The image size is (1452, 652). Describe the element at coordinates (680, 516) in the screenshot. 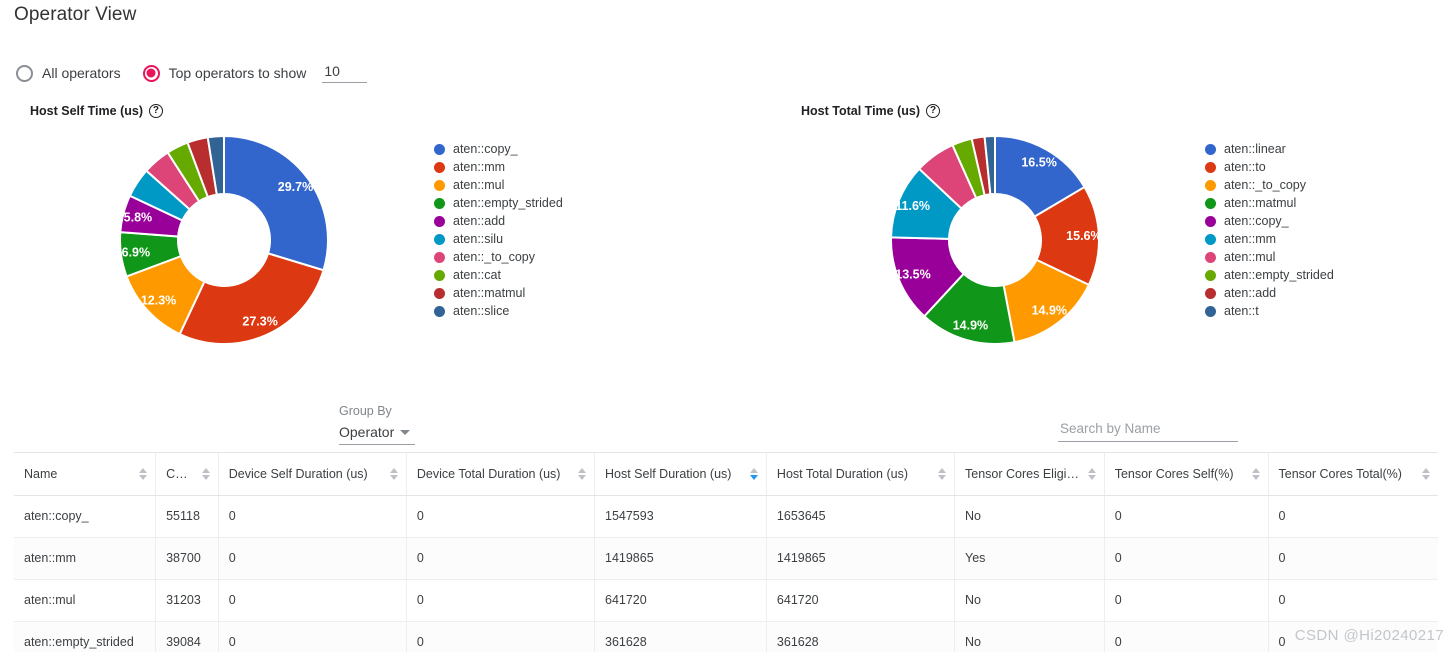

I see `table-cell: 1547593` at that location.